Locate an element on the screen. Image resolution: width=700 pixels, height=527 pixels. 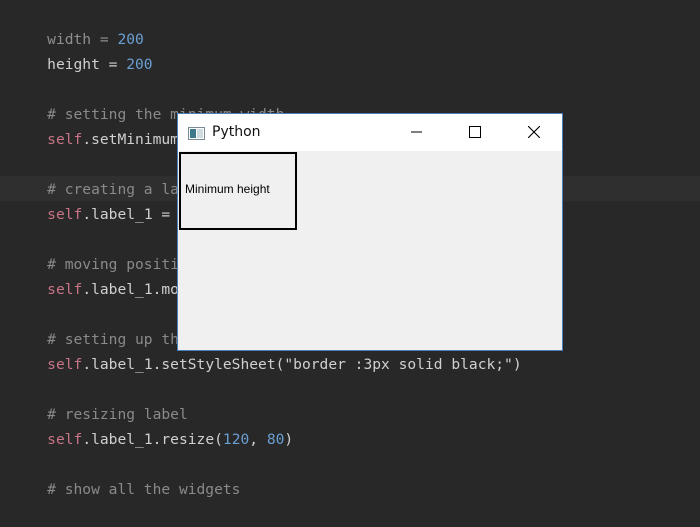
code-token: .label_1.resize( is located at coordinates (152, 439).